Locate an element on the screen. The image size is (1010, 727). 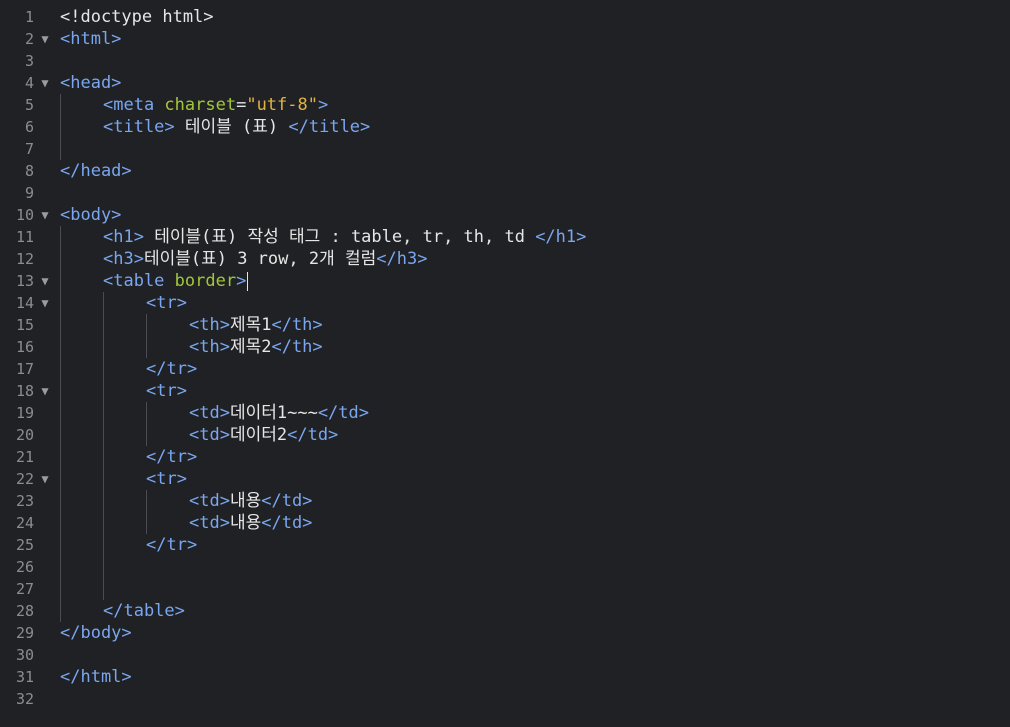
code-content: <table border> is located at coordinates (174, 281).